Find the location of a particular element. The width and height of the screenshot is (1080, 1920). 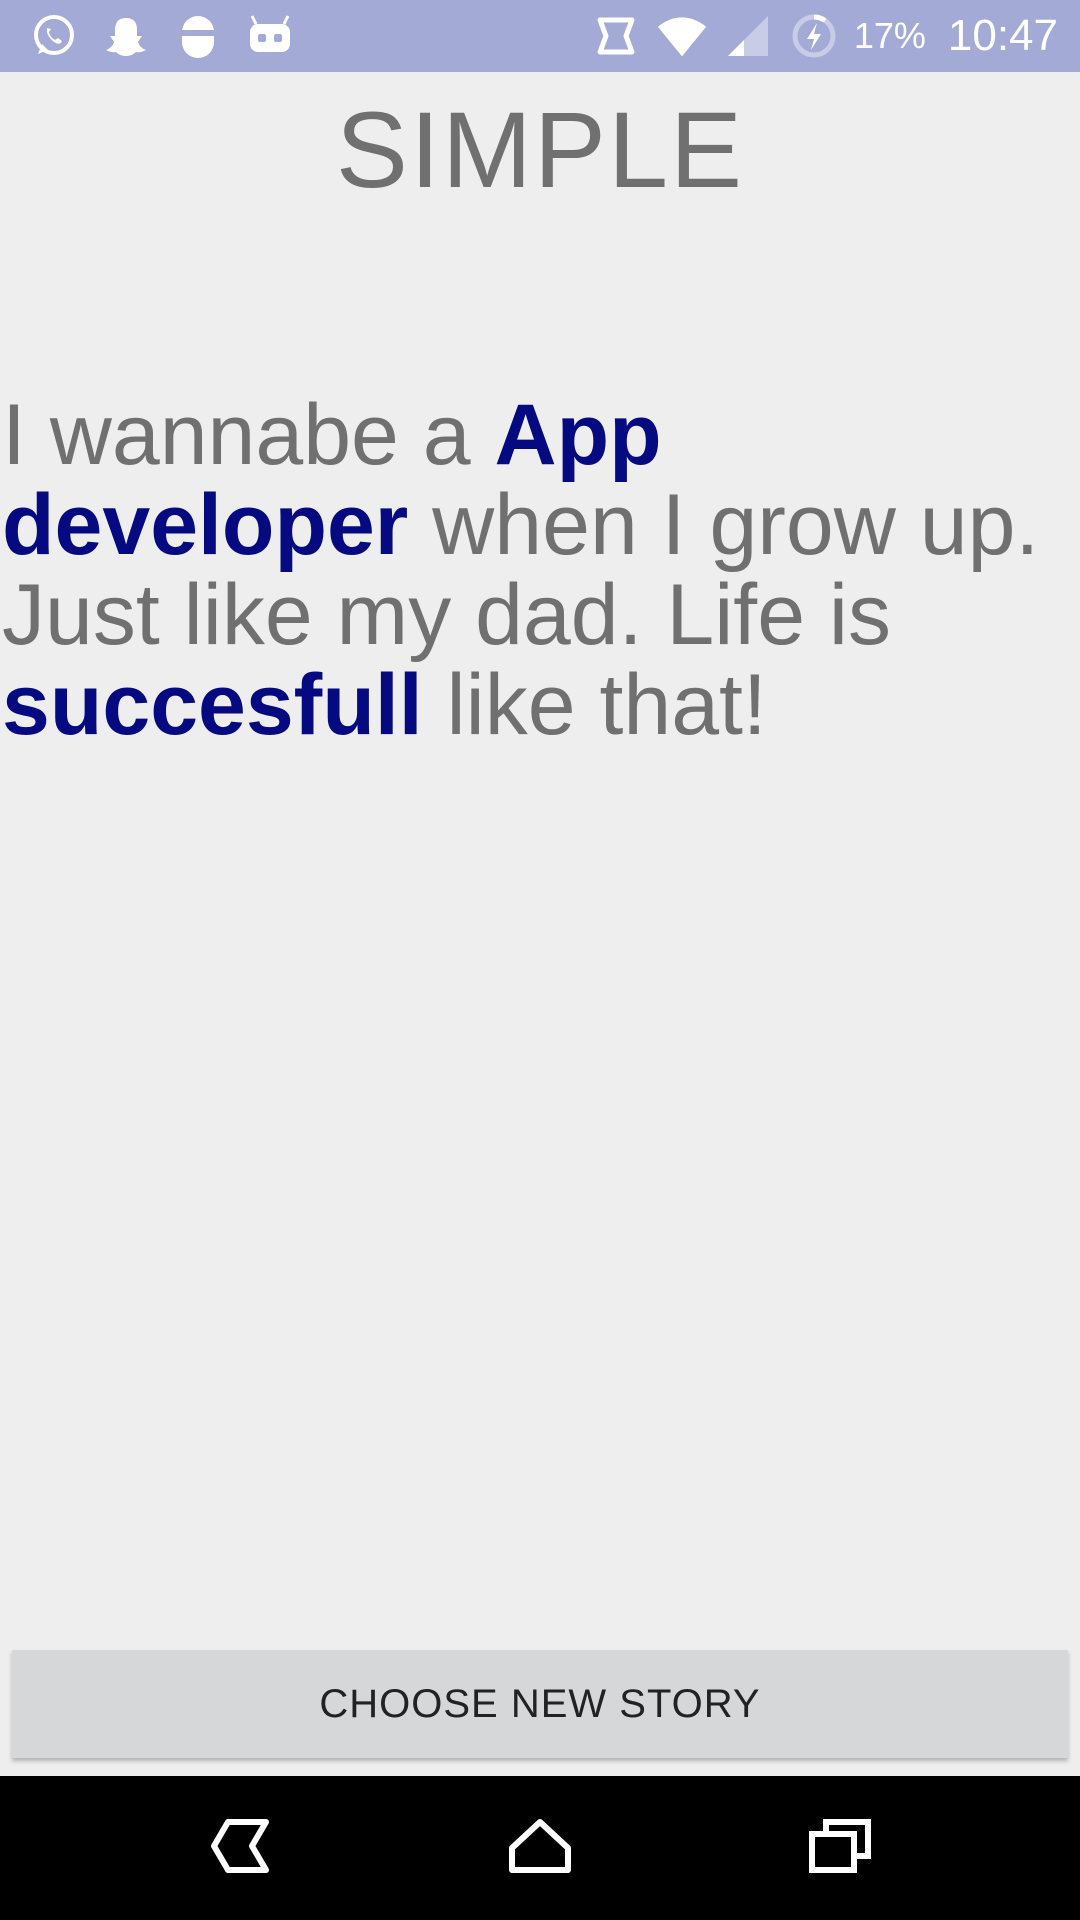

status-bar: 17% 10:47 is located at coordinates (540, 36).